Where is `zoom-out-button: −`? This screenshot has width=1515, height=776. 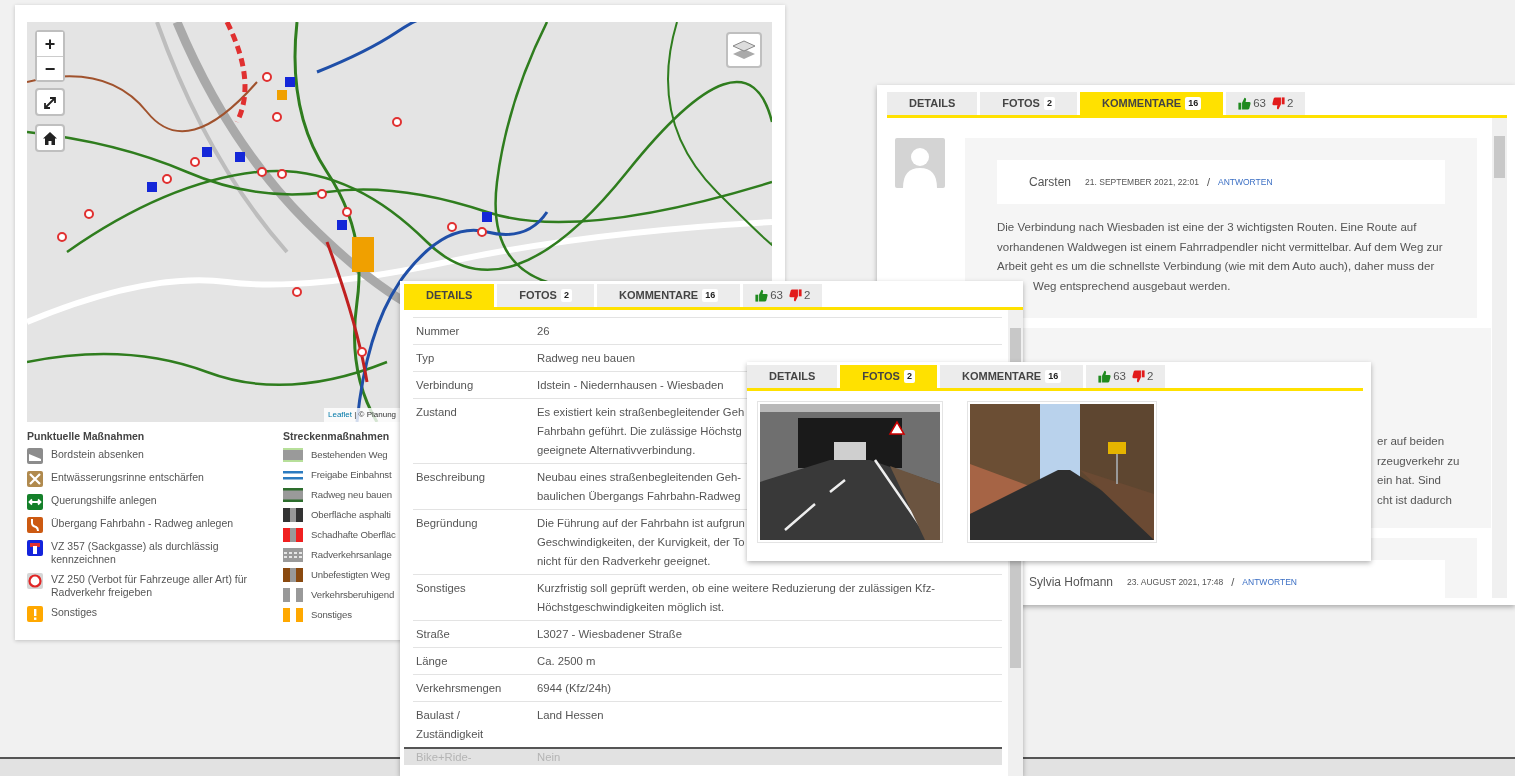
zoom-out-button: − is located at coordinates (50, 68).